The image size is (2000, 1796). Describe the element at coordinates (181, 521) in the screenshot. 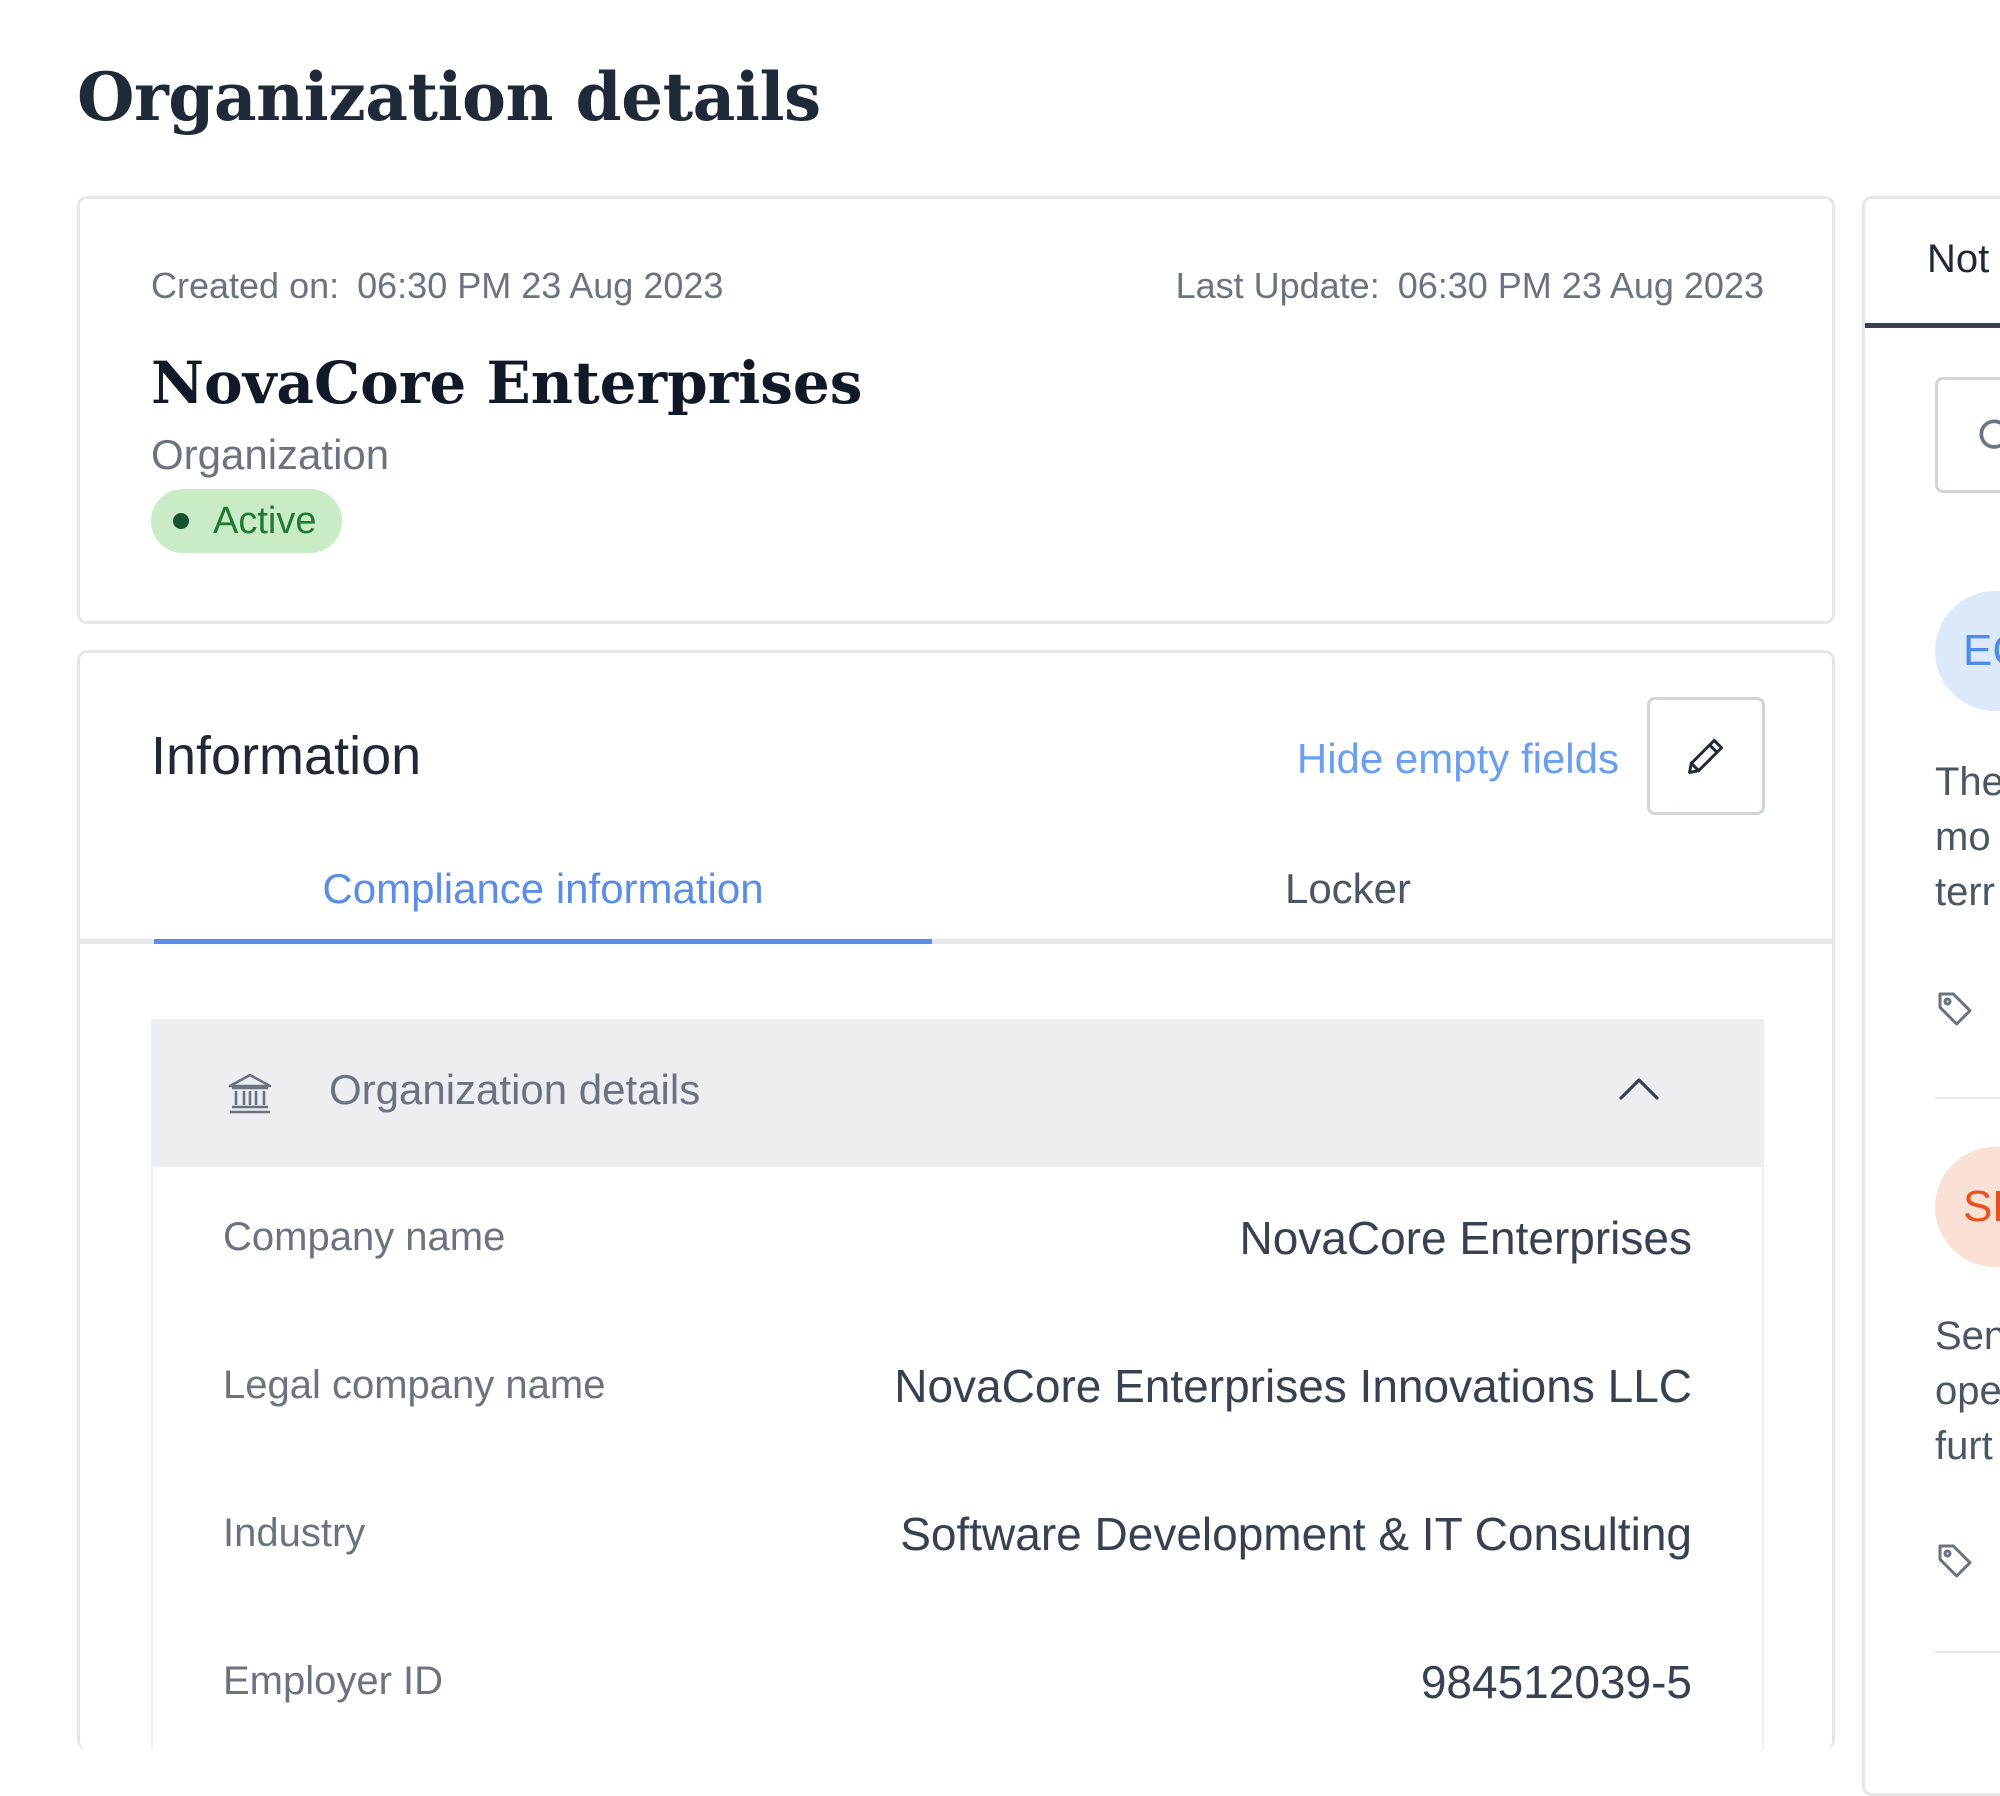

I see `status-dot-icon` at that location.